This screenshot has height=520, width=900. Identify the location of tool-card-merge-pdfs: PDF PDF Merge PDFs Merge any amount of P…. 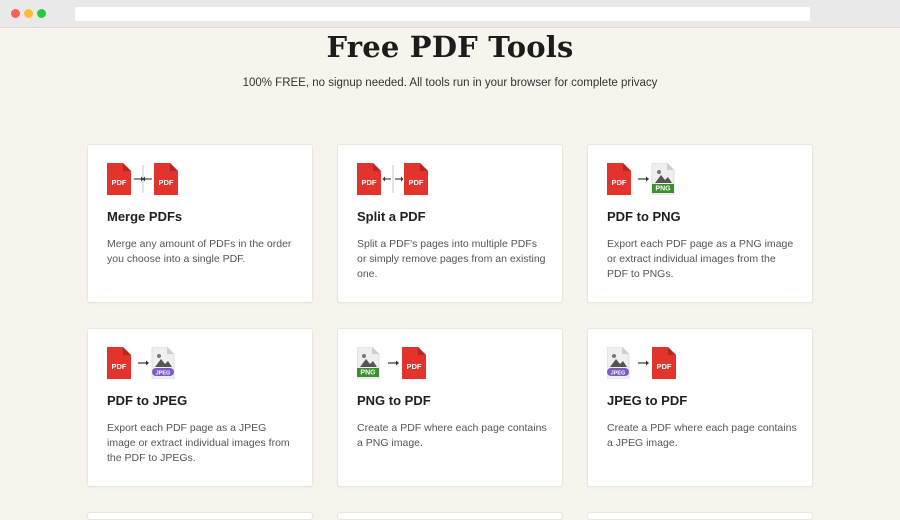
(200, 223).